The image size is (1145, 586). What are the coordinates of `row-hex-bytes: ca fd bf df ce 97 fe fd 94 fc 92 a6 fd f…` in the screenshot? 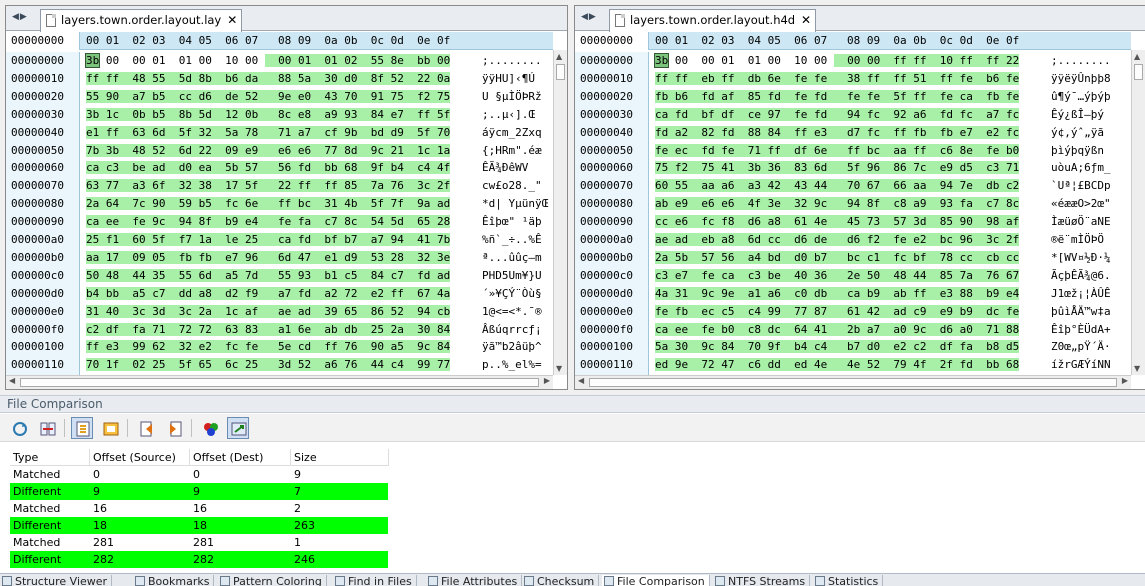 It's located at (837, 115).